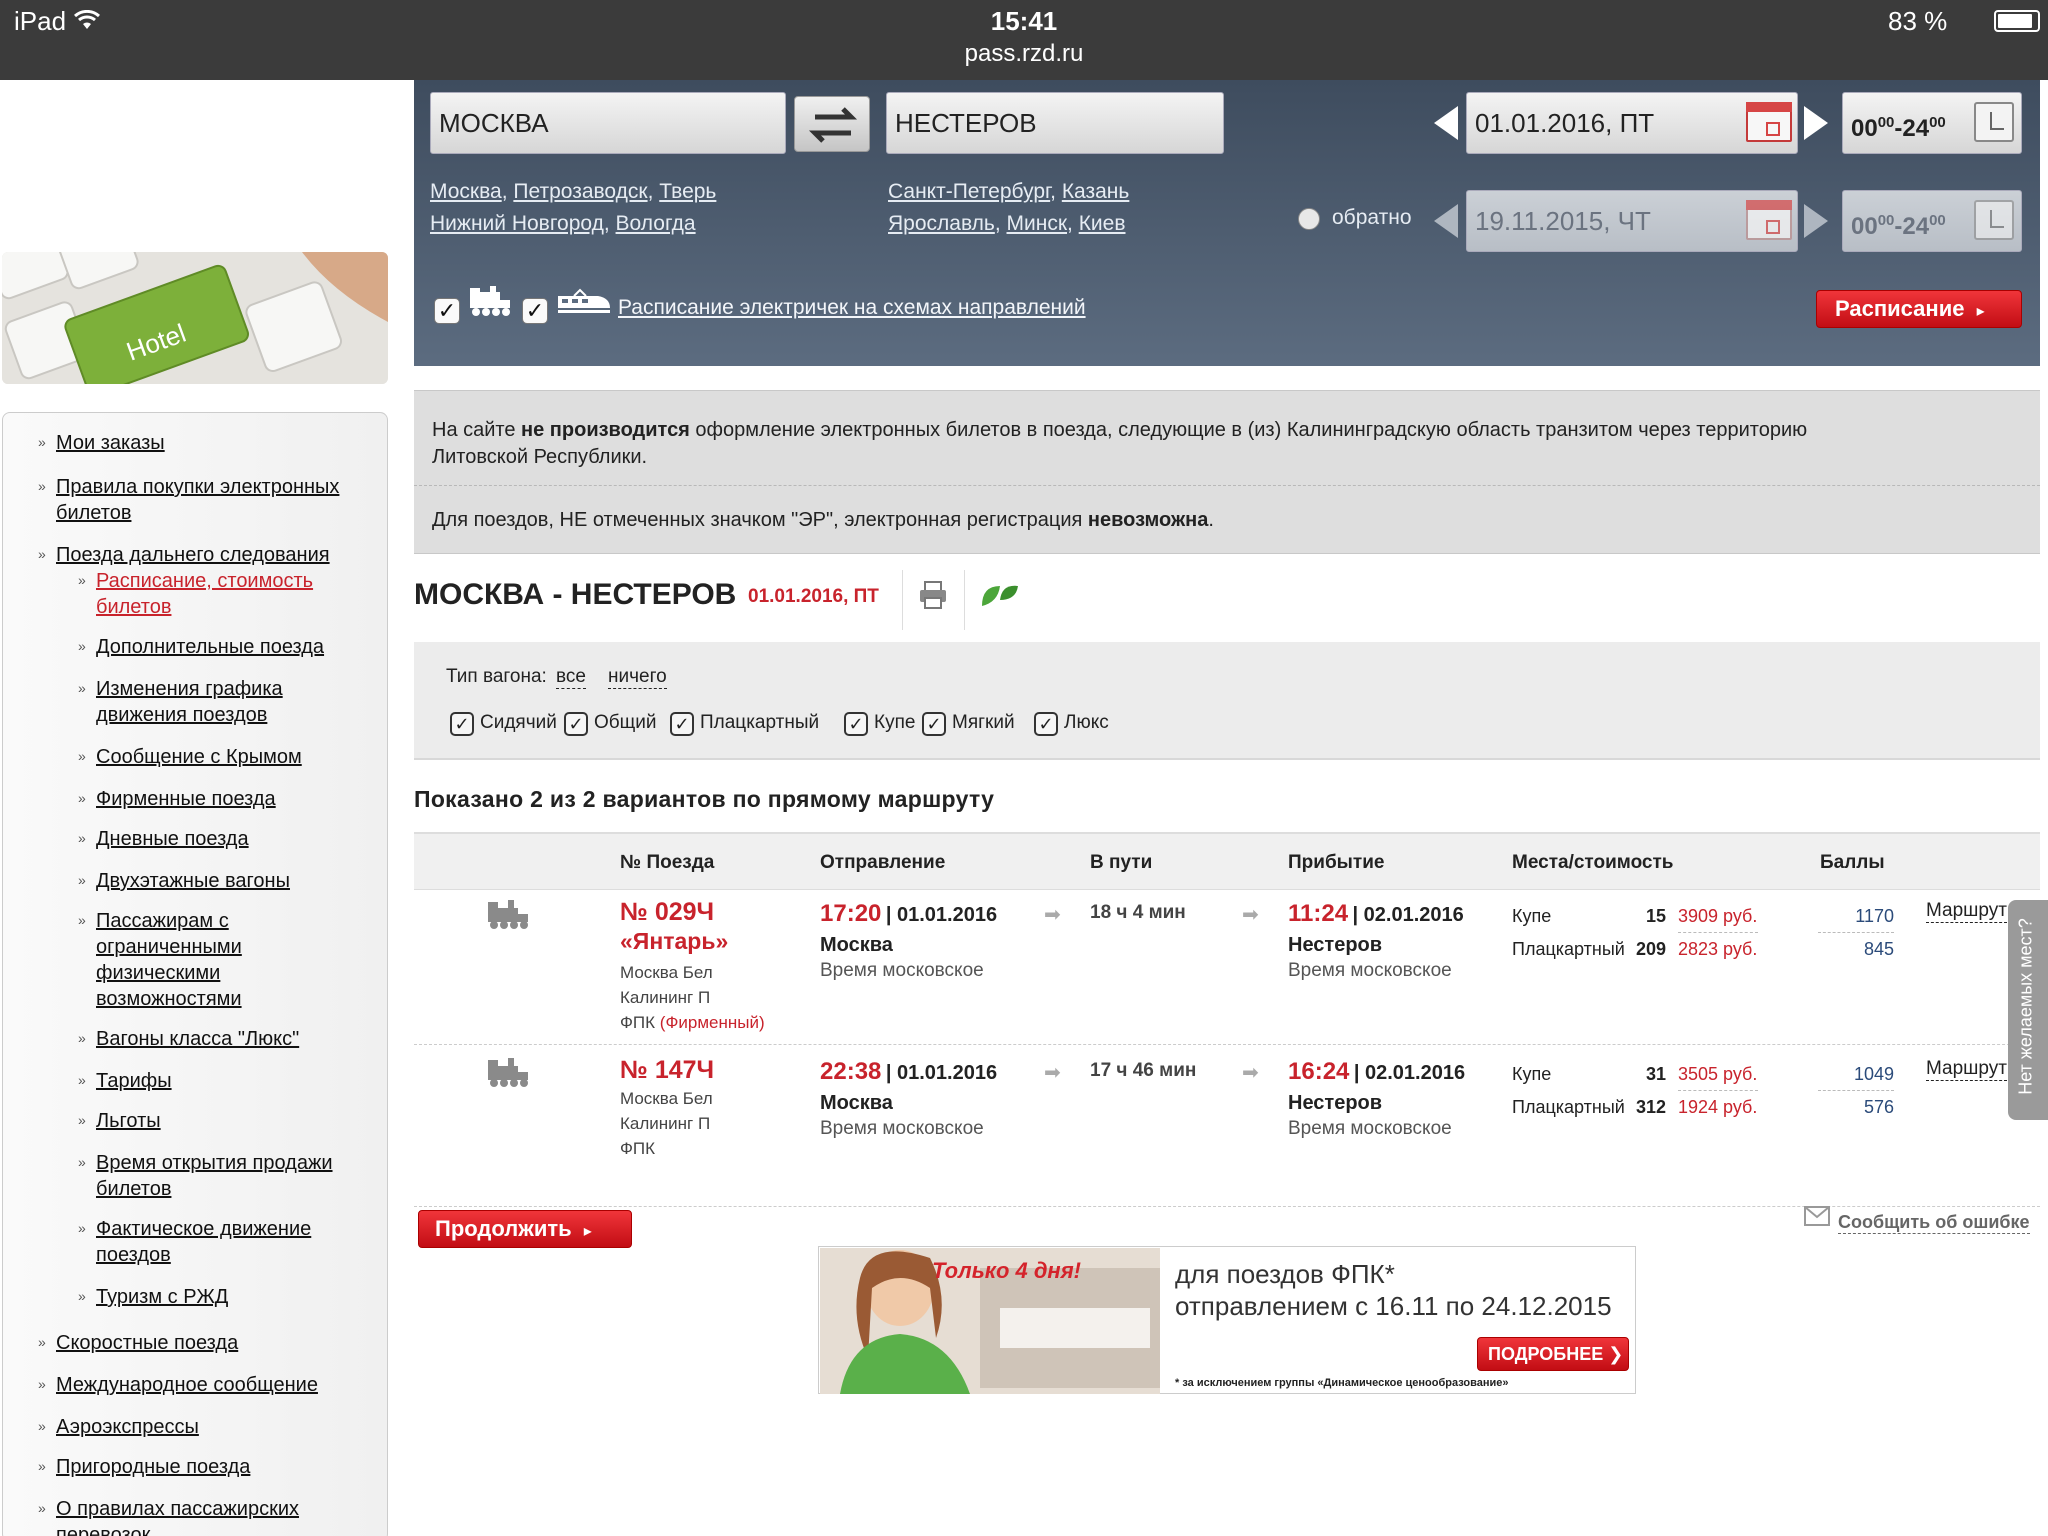 The image size is (2048, 1536). Describe the element at coordinates (1037, 223) in the screenshot. I see `city-suggestion-link: Минск` at that location.